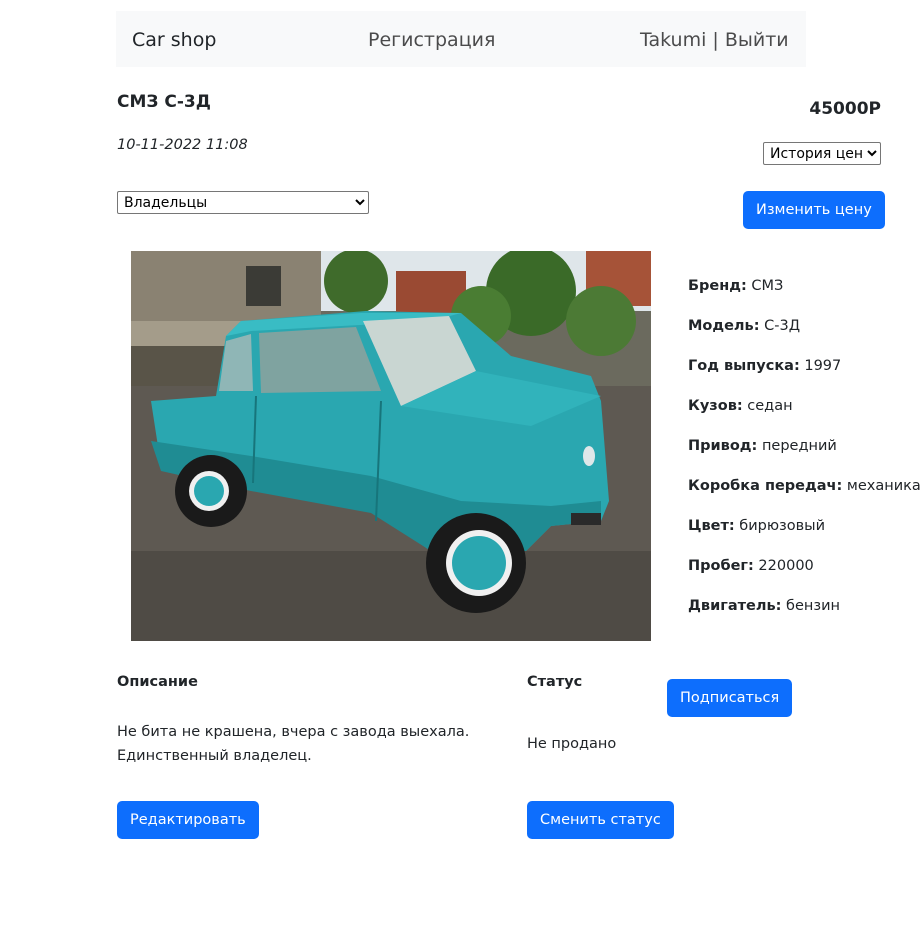  I want to click on owners-select: Владельцы, so click(243, 202).